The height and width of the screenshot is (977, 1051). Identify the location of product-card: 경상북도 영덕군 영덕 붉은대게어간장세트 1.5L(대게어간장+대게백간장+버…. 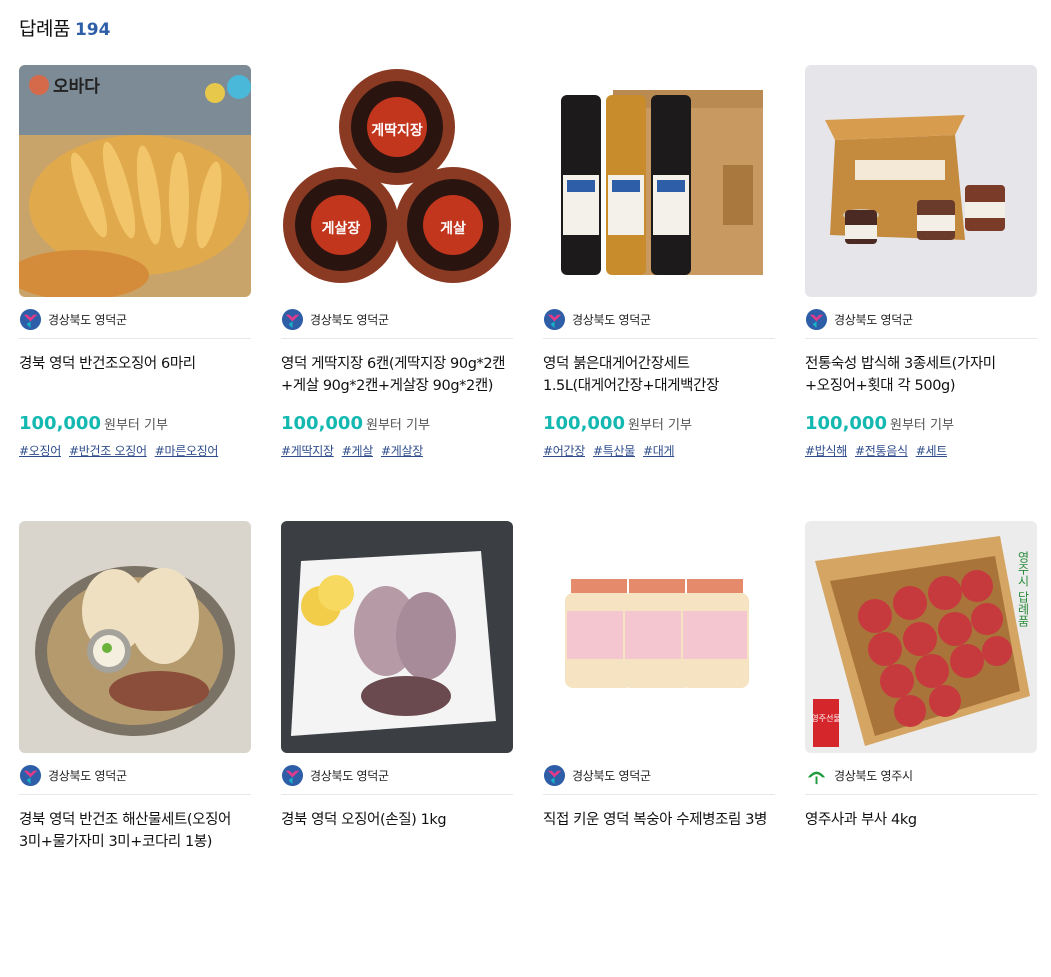
(659, 293).